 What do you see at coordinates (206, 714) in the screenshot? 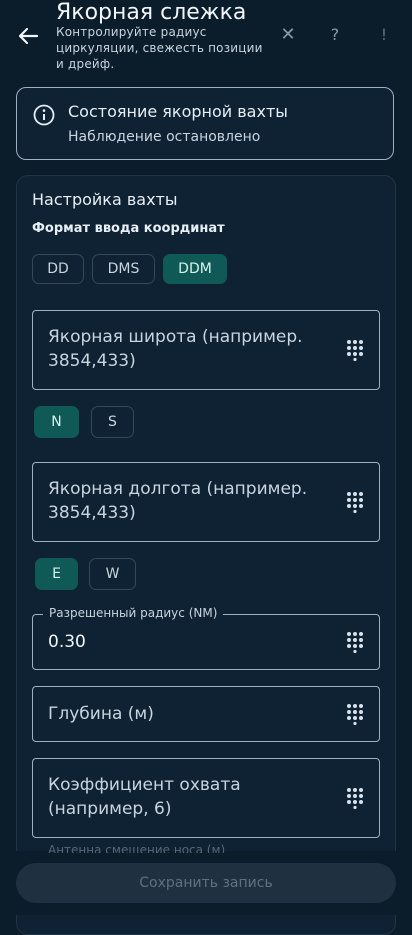
I see `depth-field: Глубина (м)` at bounding box center [206, 714].